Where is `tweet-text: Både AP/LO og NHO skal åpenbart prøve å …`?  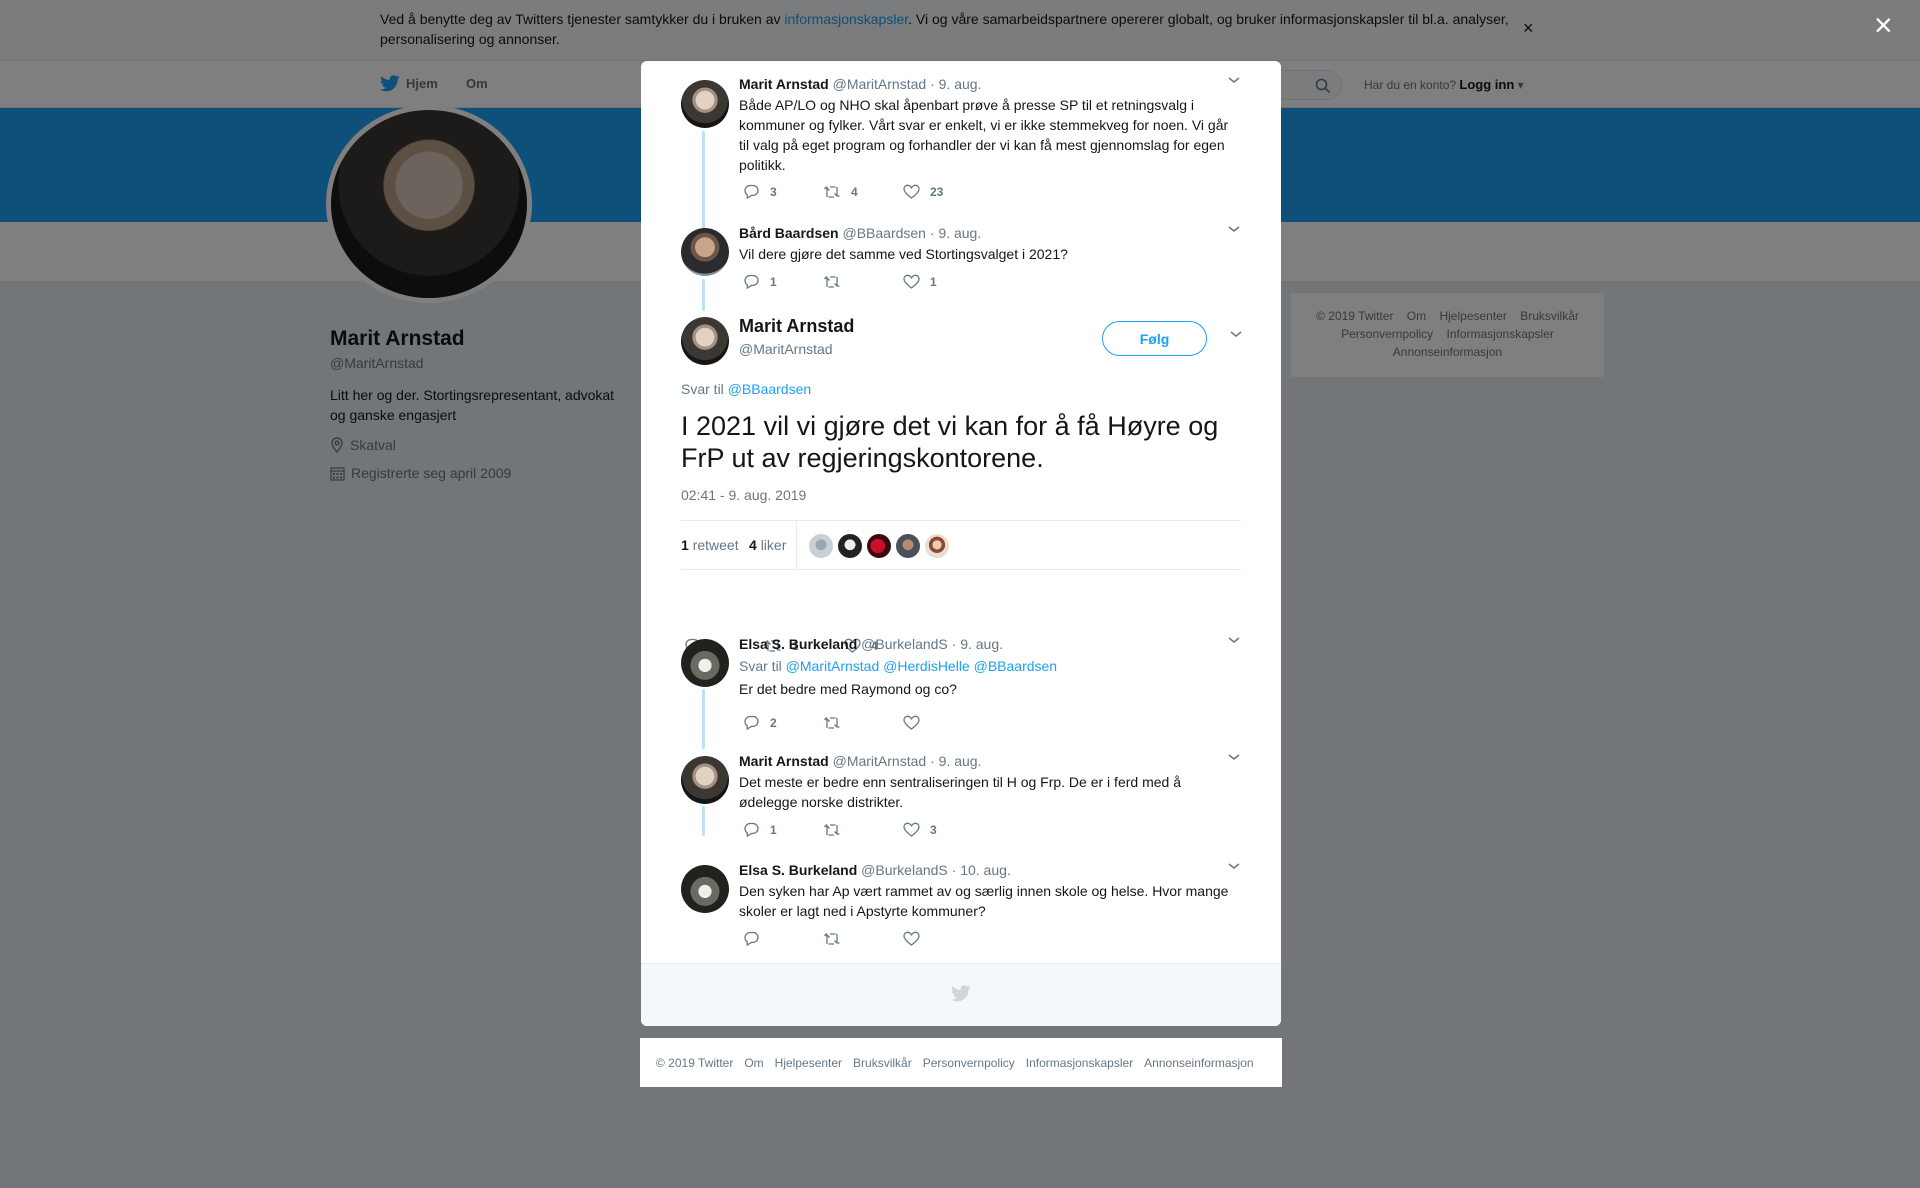
tweet-text: Både AP/LO og NHO skal åpenbart prøve å … is located at coordinates (984, 135).